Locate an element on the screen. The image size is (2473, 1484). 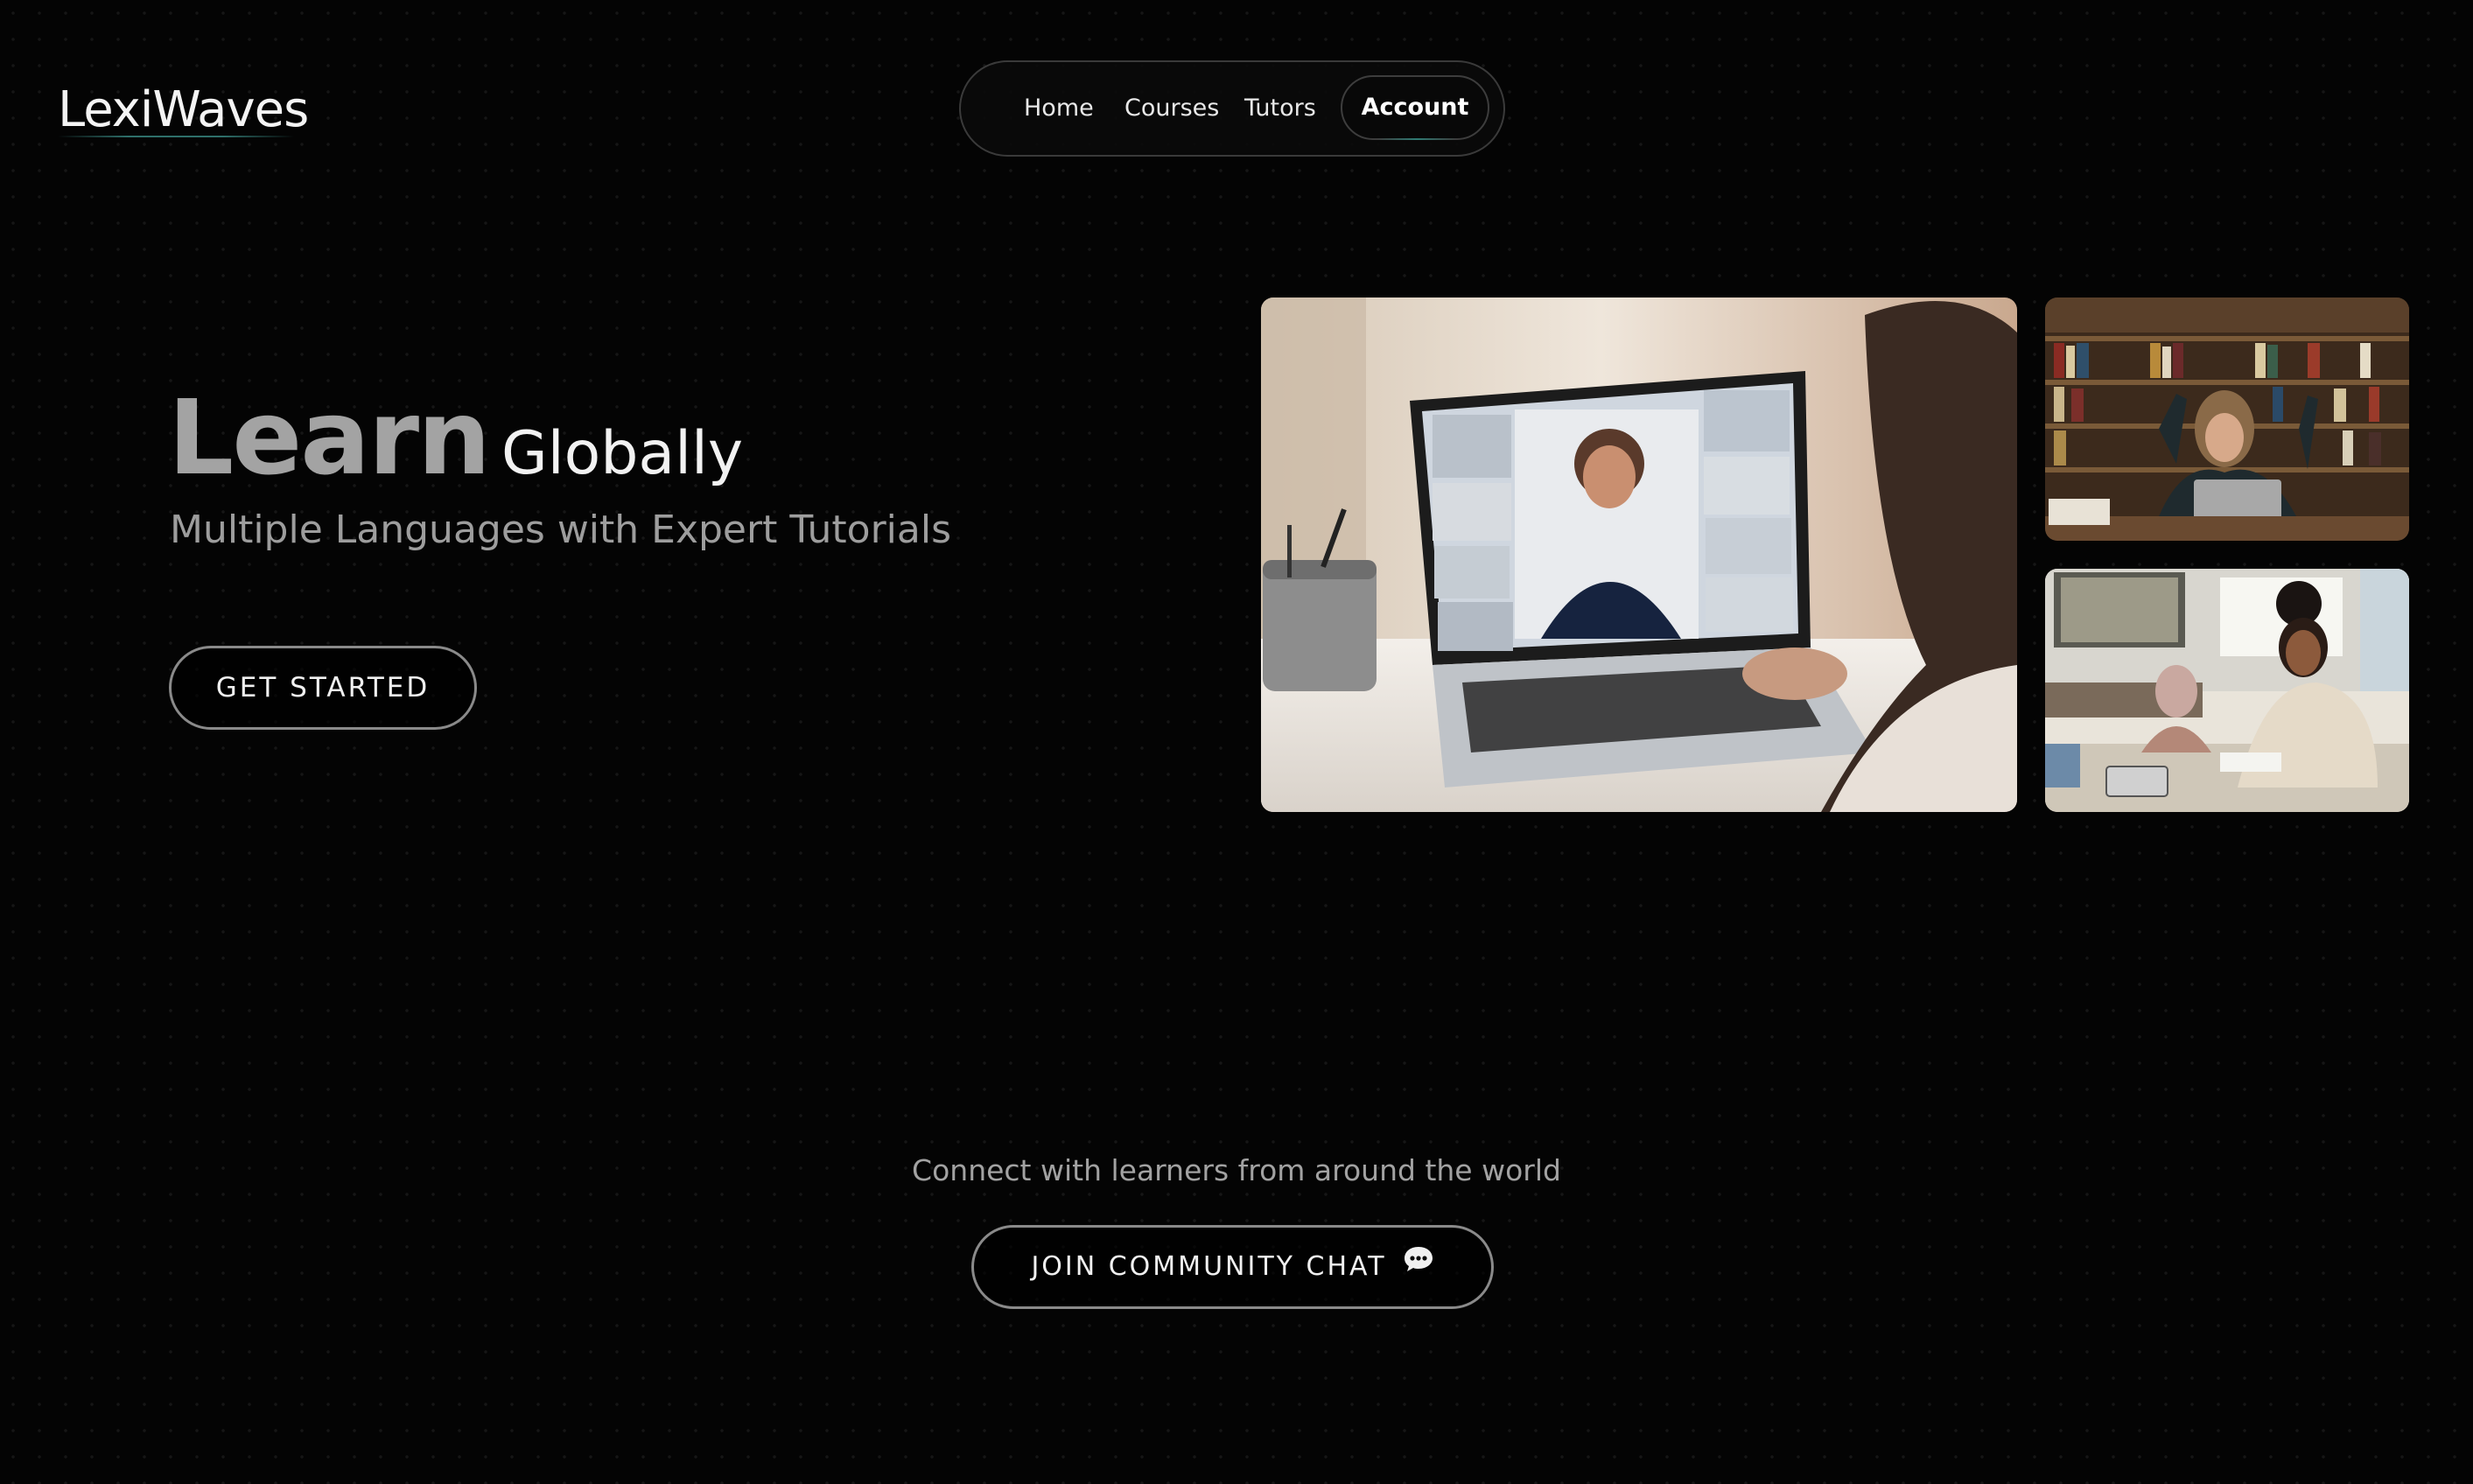
join-community-chat-button: JOIN COMMUNITY CHAT is located at coordinates (1232, 1267).